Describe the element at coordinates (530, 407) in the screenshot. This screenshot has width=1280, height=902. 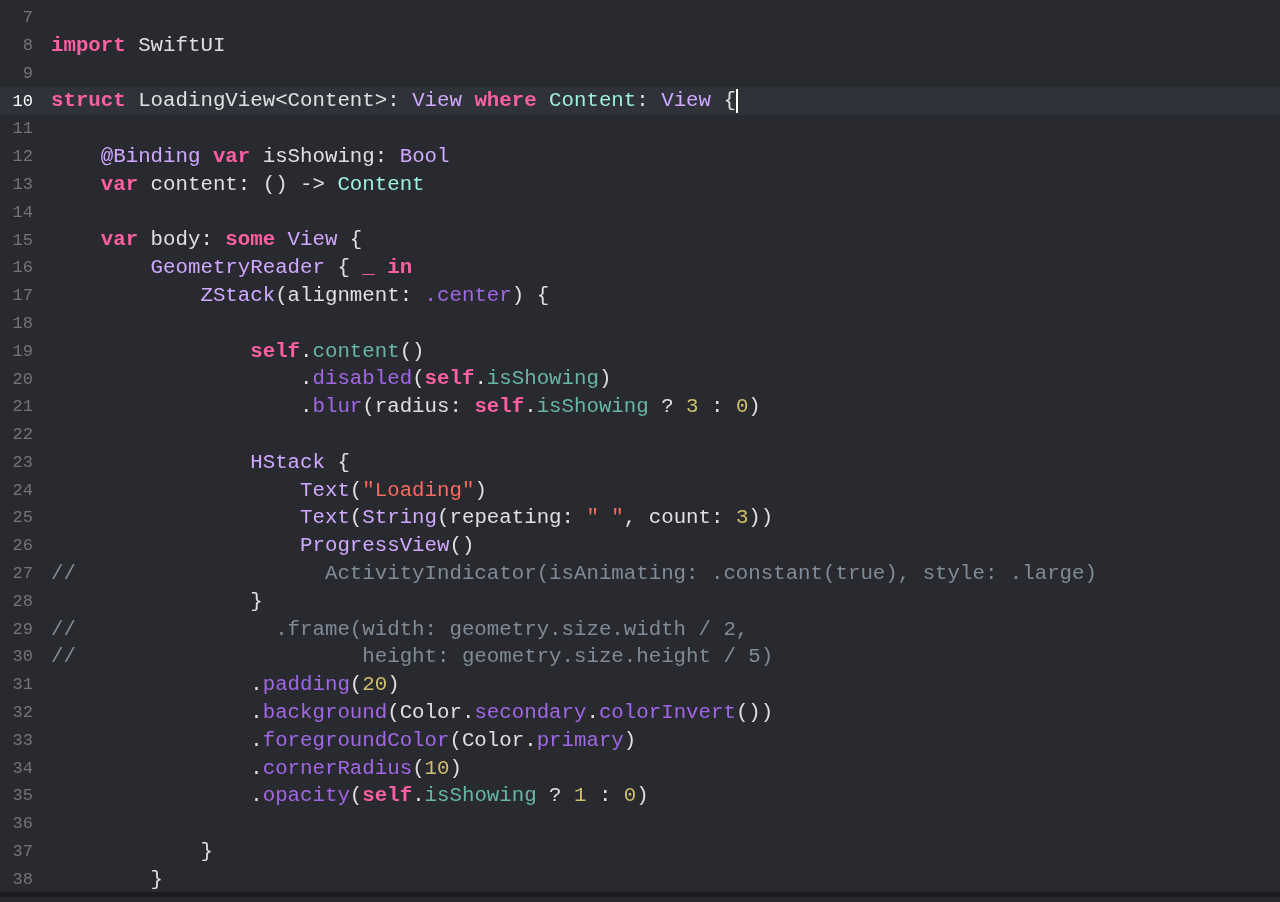
I see `code-line: .blur(radius: self.isShowing ? 3 : 0)` at that location.